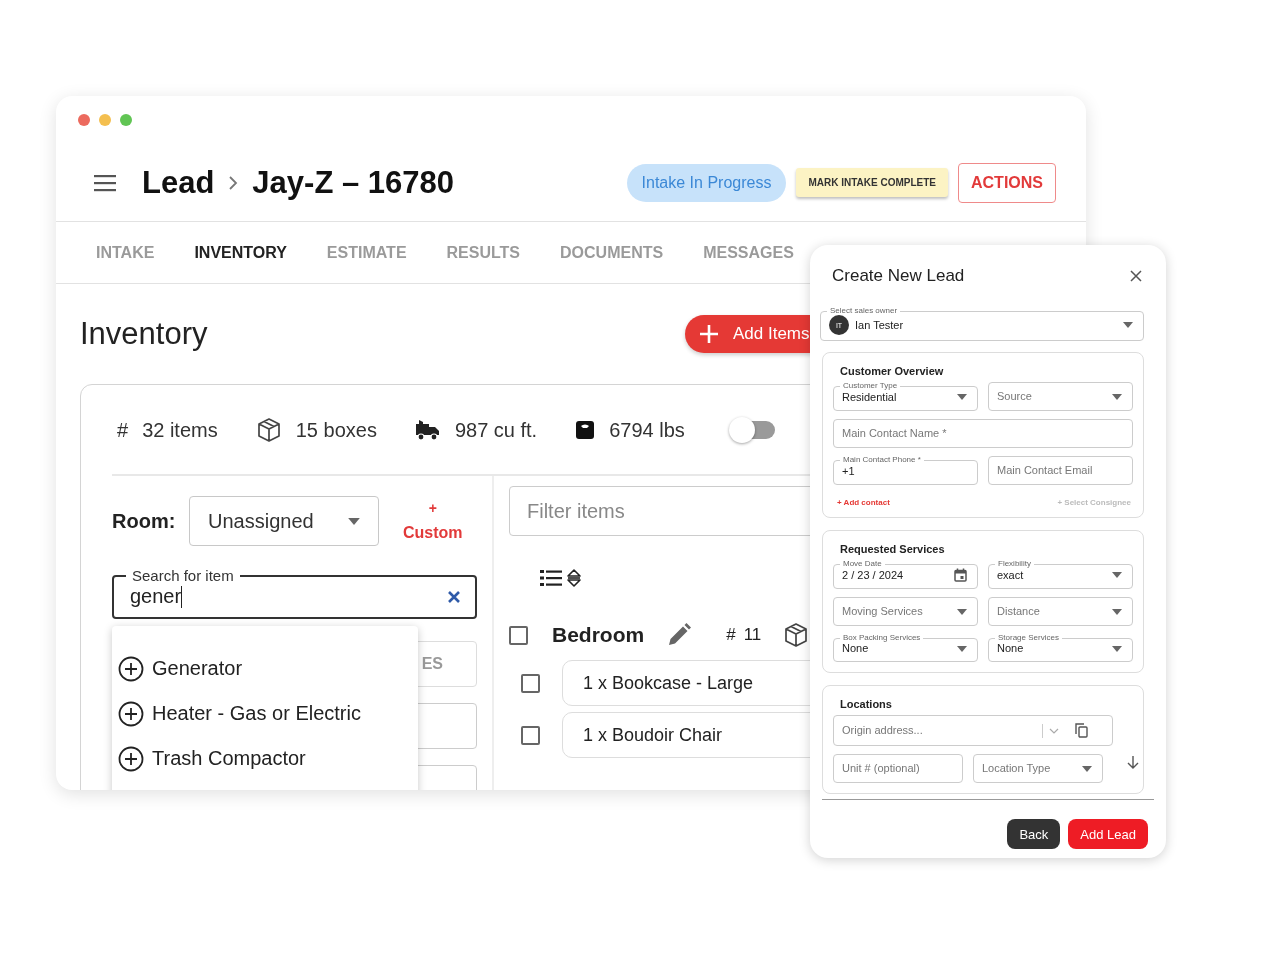 The width and height of the screenshot is (1280, 960). I want to click on calendar-icon, so click(960, 575).